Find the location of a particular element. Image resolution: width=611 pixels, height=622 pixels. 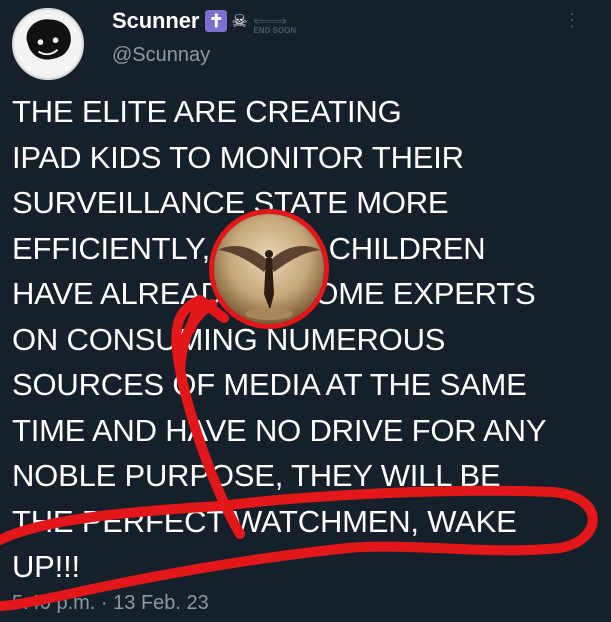

angel-icon is located at coordinates (269, 269).